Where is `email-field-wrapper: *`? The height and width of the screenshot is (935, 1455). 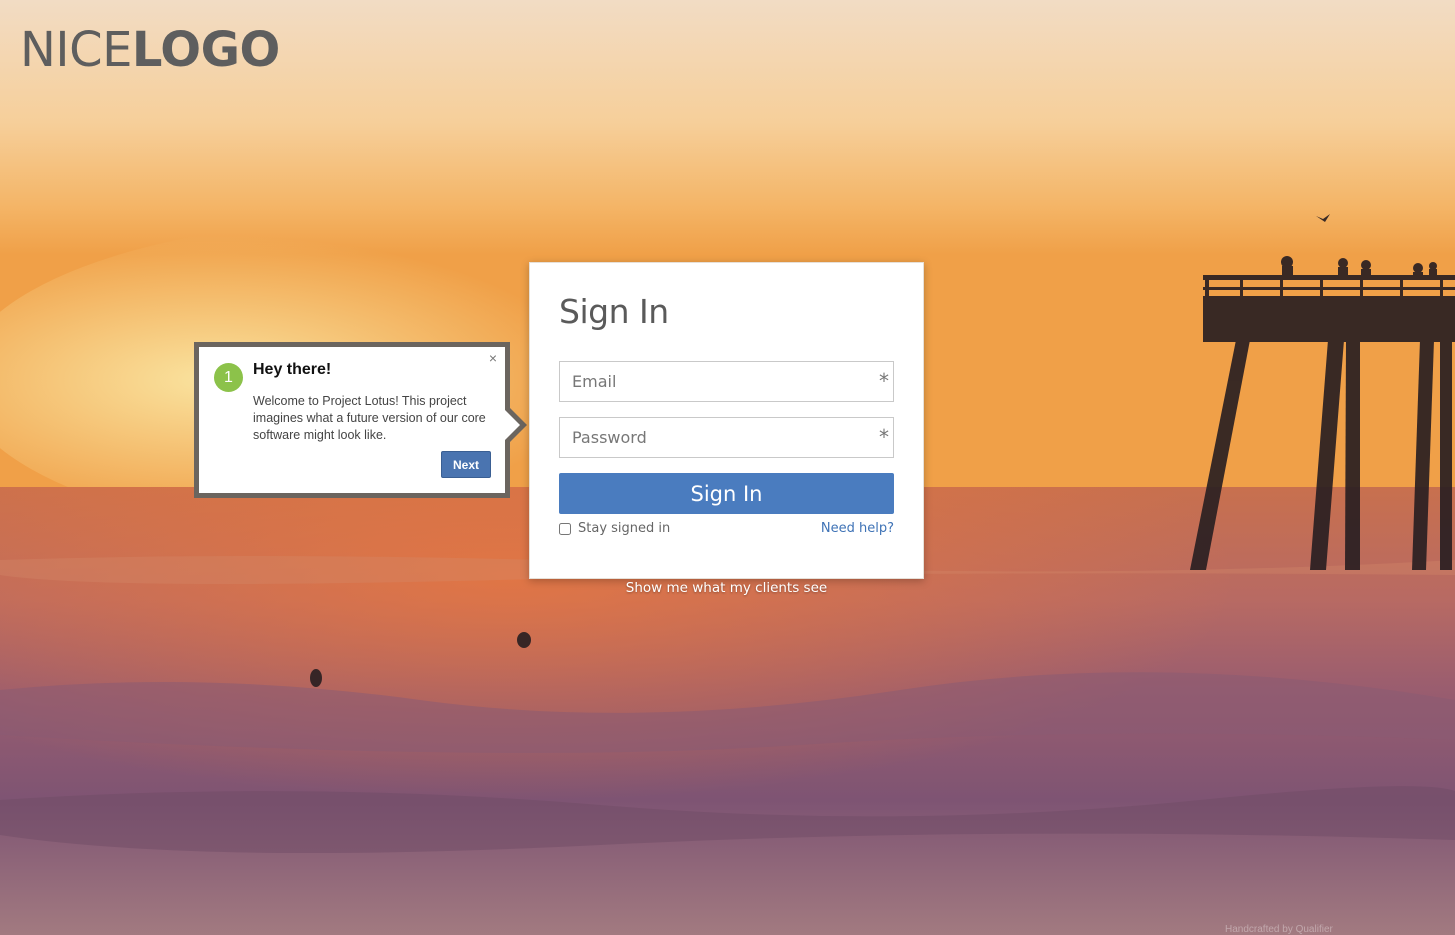 email-field-wrapper: * is located at coordinates (726, 381).